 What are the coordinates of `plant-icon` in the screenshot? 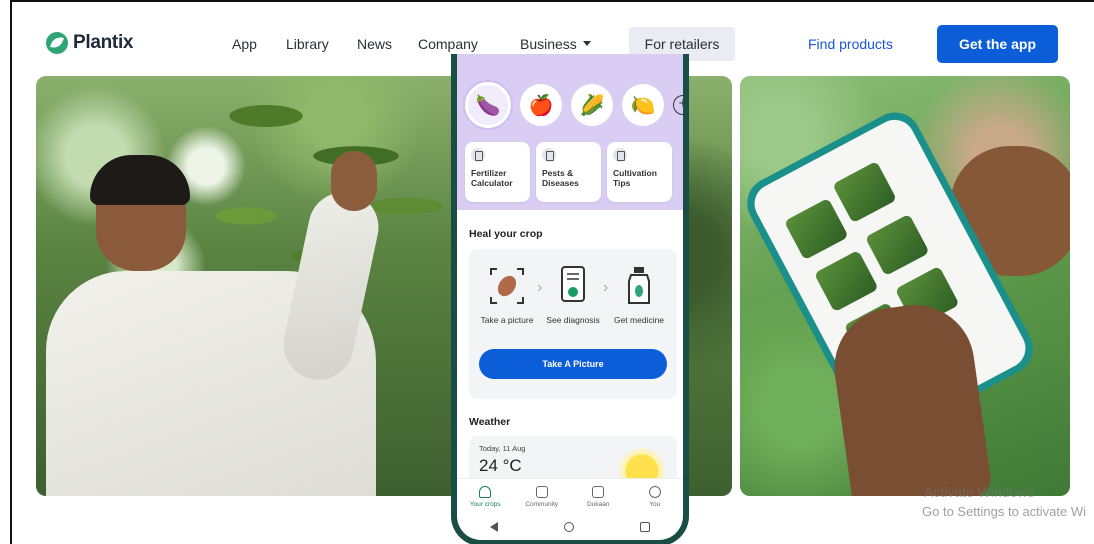 It's located at (485, 491).